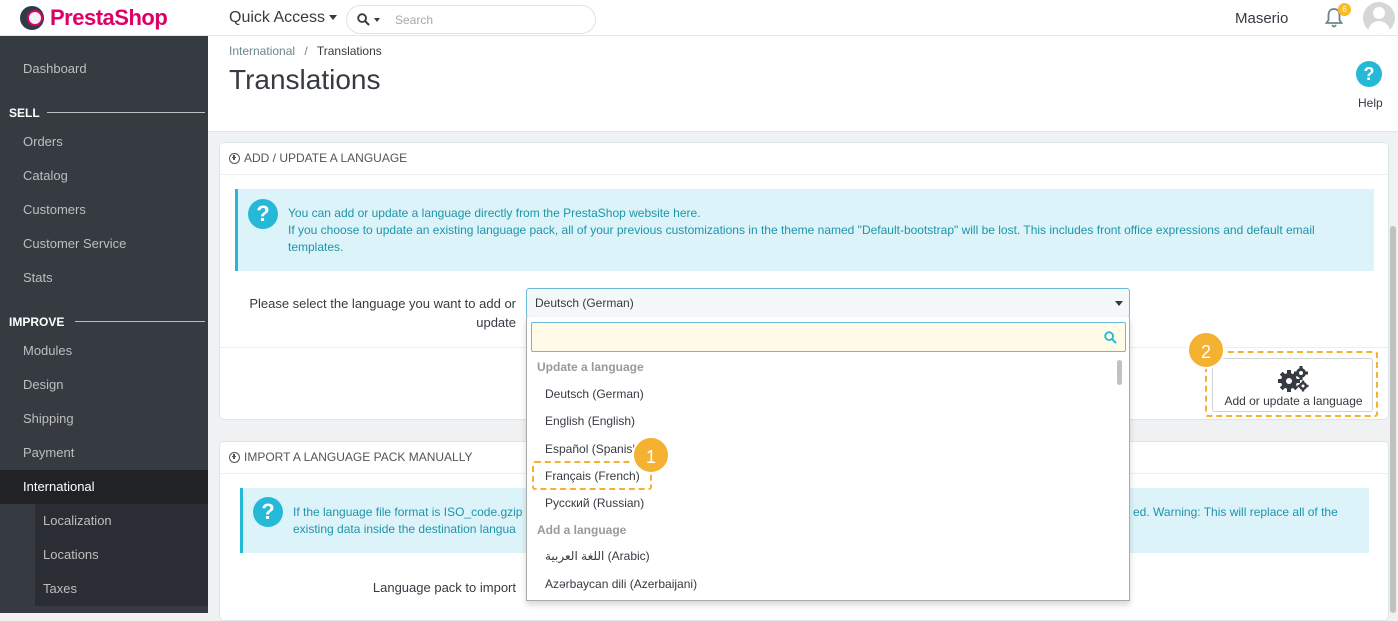 Image resolution: width=1398 pixels, height=621 pixels. Describe the element at coordinates (699, 18) in the screenshot. I see `top-bar: PrestaShop Quick Access Maserio 6` at that location.